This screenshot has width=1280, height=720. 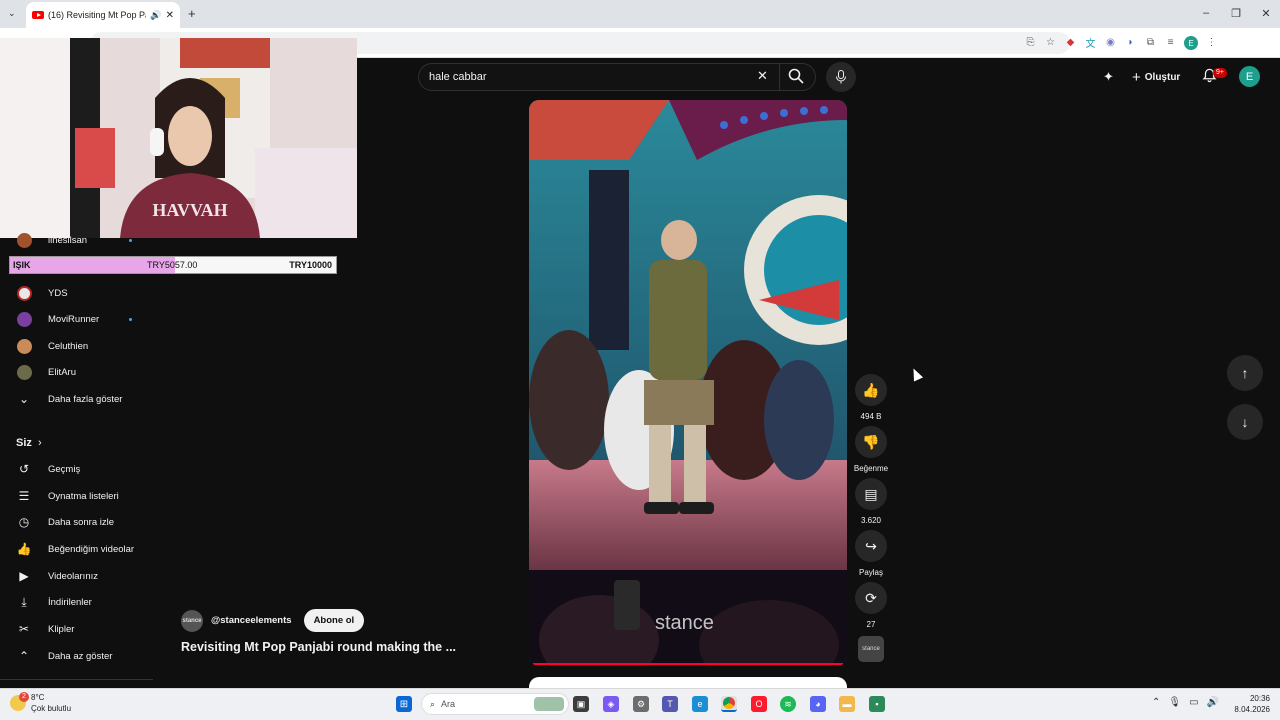 I want to click on restore-button: ❐, so click(x=1236, y=13).